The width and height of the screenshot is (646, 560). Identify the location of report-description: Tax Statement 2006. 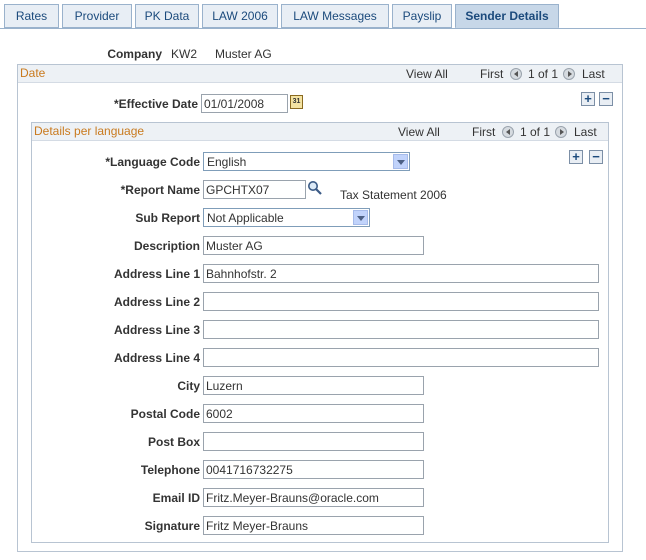
(393, 195).